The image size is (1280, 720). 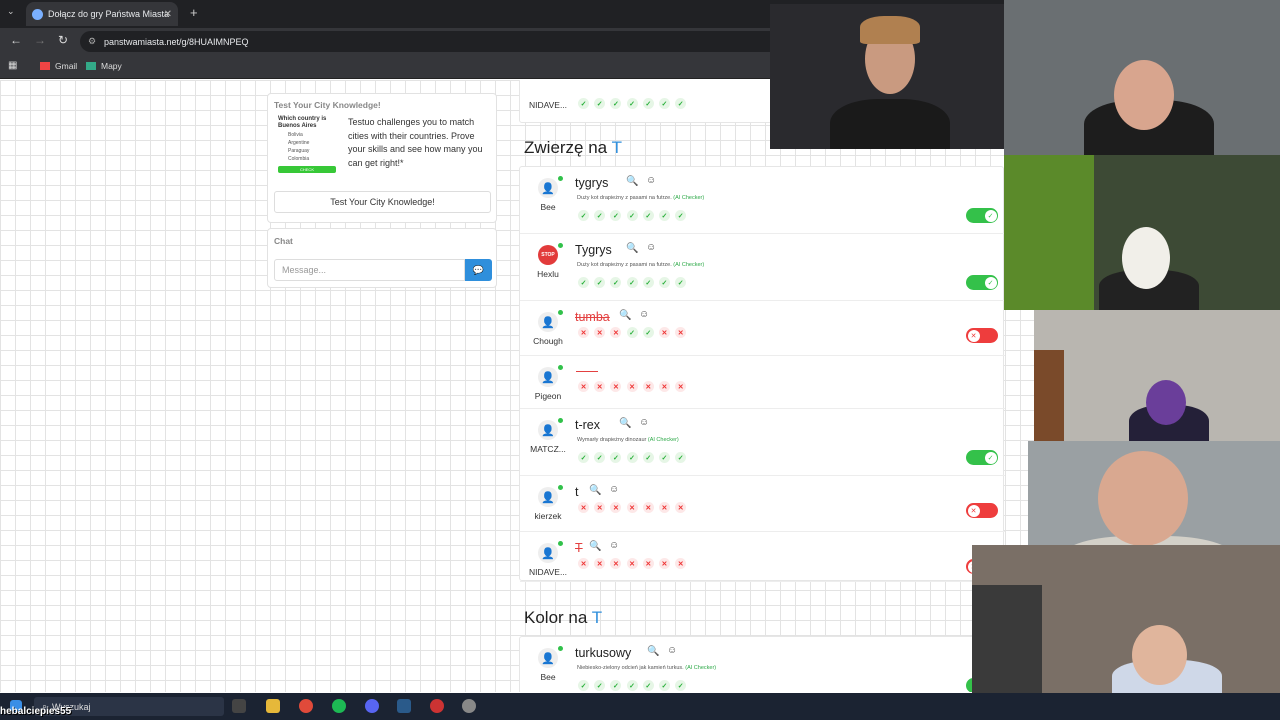 What do you see at coordinates (63, 40) in the screenshot?
I see `reload-icon: ↻` at bounding box center [63, 40].